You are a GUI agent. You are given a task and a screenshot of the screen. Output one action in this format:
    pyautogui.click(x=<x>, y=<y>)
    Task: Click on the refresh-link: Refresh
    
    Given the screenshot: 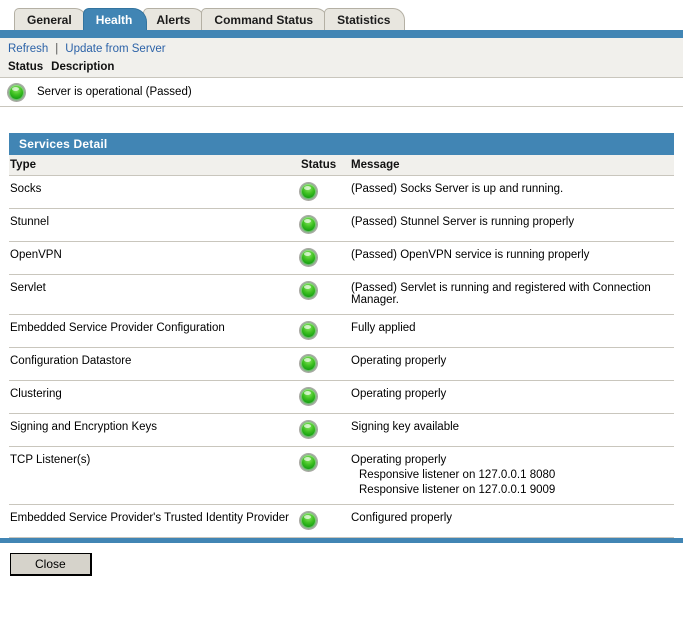 What is the action you would take?
    pyautogui.click(x=28, y=49)
    